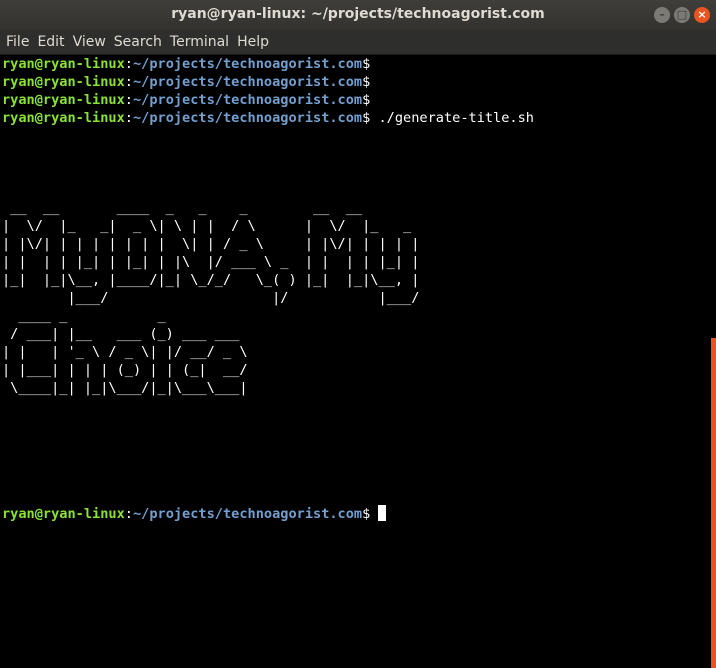  I want to click on command-text: ./generate-title.sh, so click(452, 118).